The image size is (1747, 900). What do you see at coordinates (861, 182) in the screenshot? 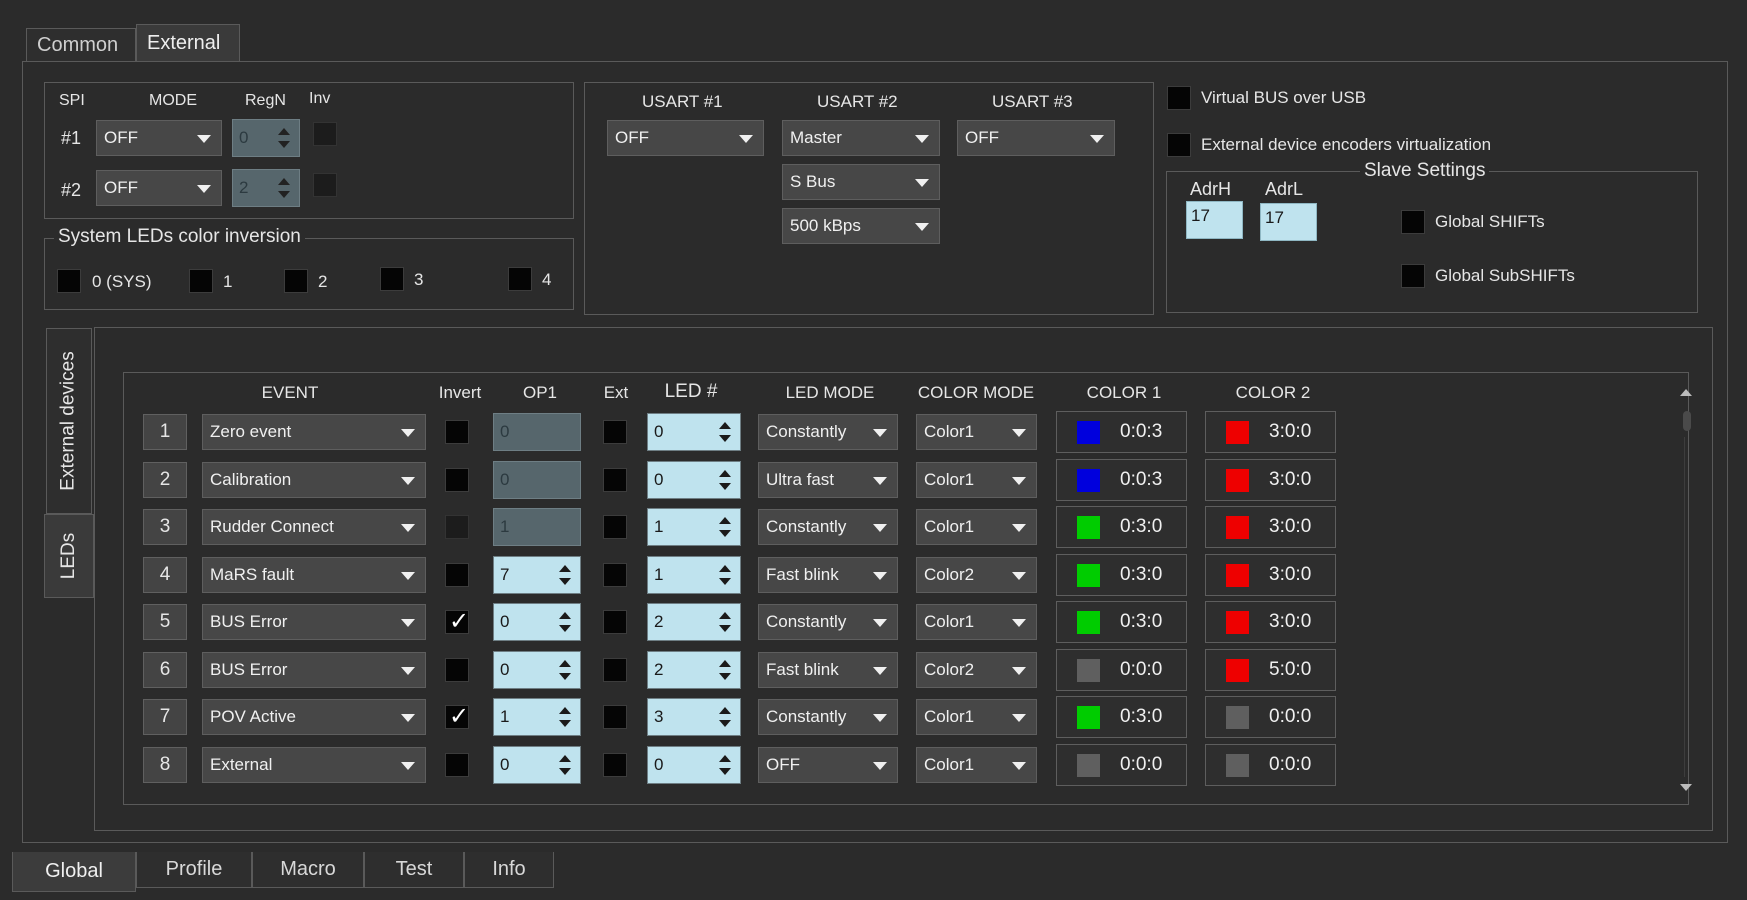
I see `usart2-protocol-select: S Bus` at bounding box center [861, 182].